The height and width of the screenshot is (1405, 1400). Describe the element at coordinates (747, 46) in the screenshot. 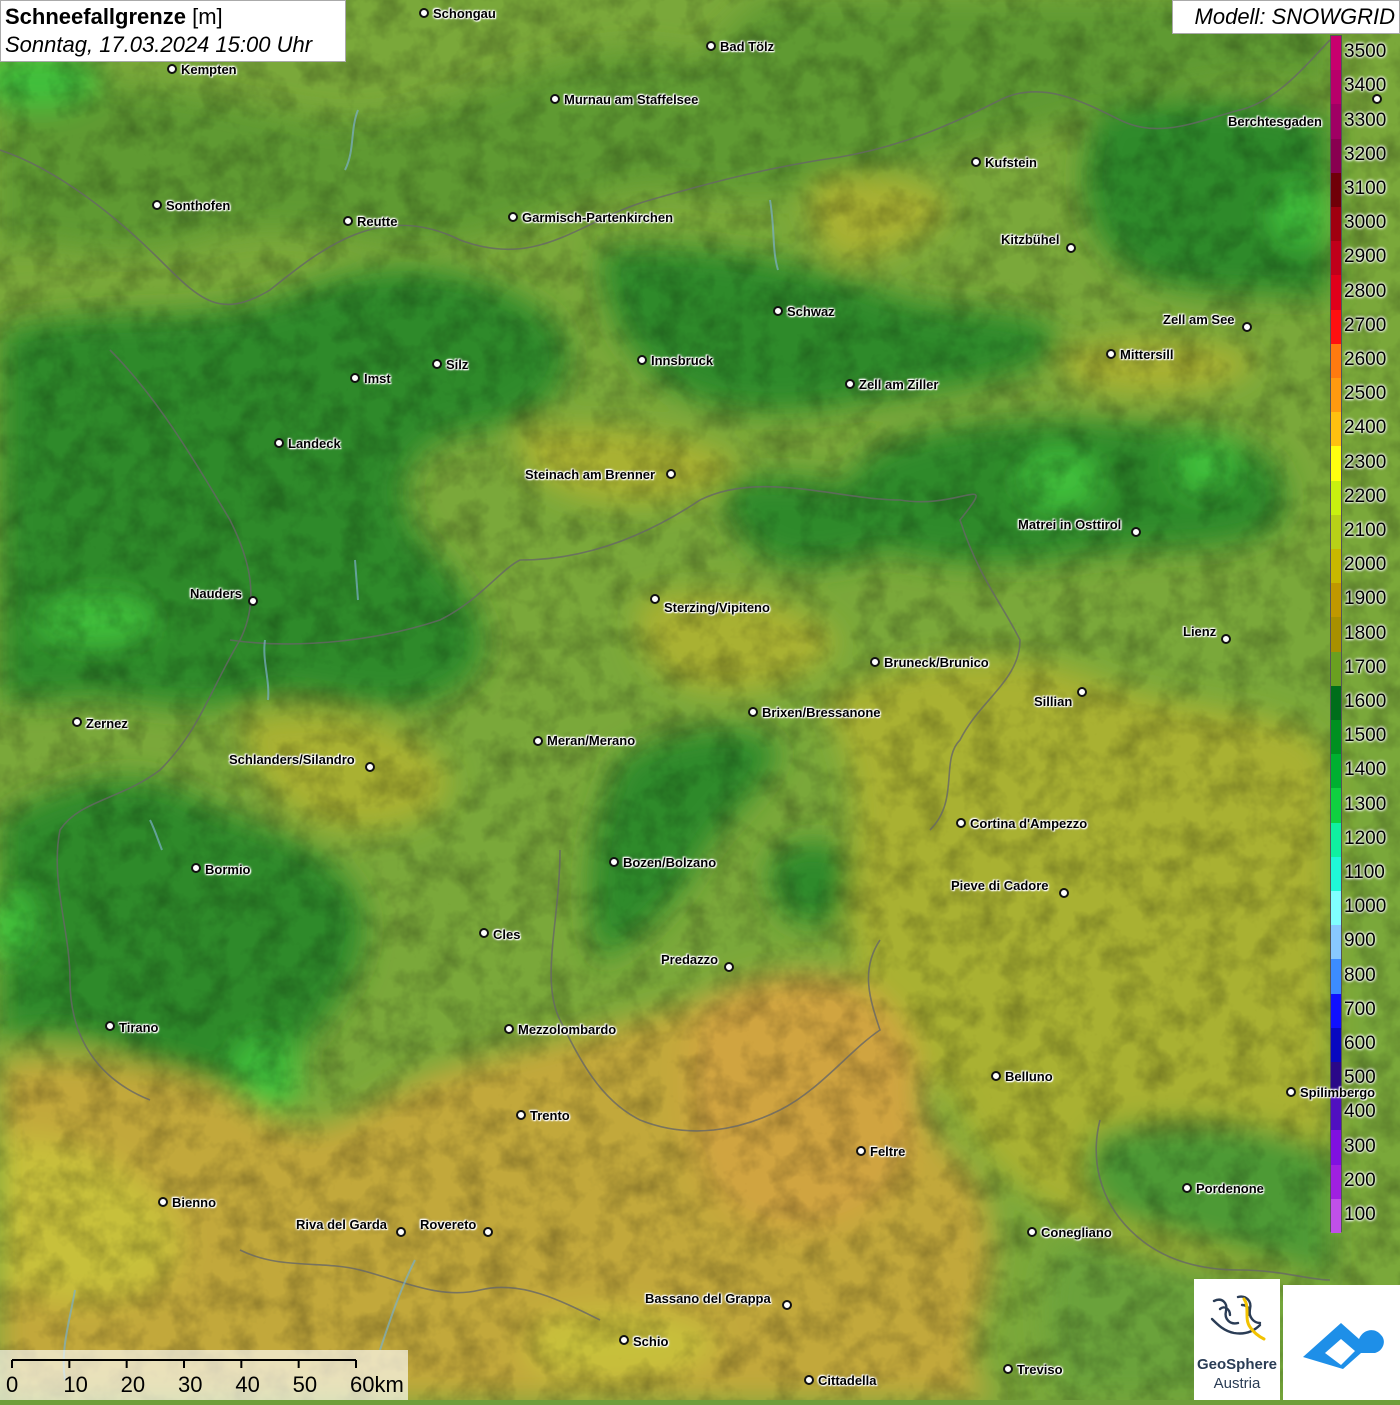

I see `city-label: Bad Tölz` at that location.